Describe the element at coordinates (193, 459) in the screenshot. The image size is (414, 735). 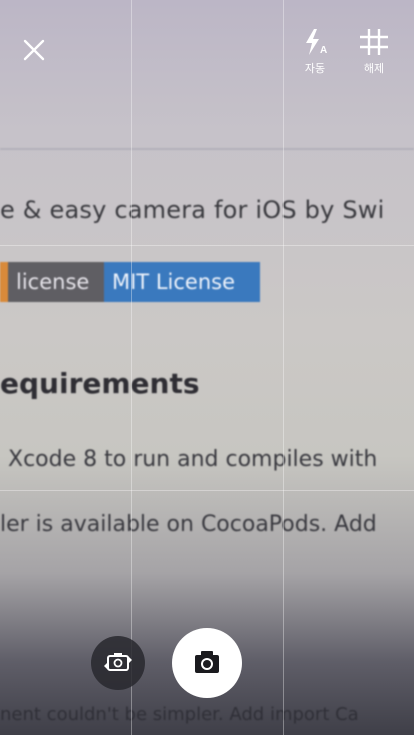
I see `scene-text-line: Xcode 8 to run and compiles with` at that location.